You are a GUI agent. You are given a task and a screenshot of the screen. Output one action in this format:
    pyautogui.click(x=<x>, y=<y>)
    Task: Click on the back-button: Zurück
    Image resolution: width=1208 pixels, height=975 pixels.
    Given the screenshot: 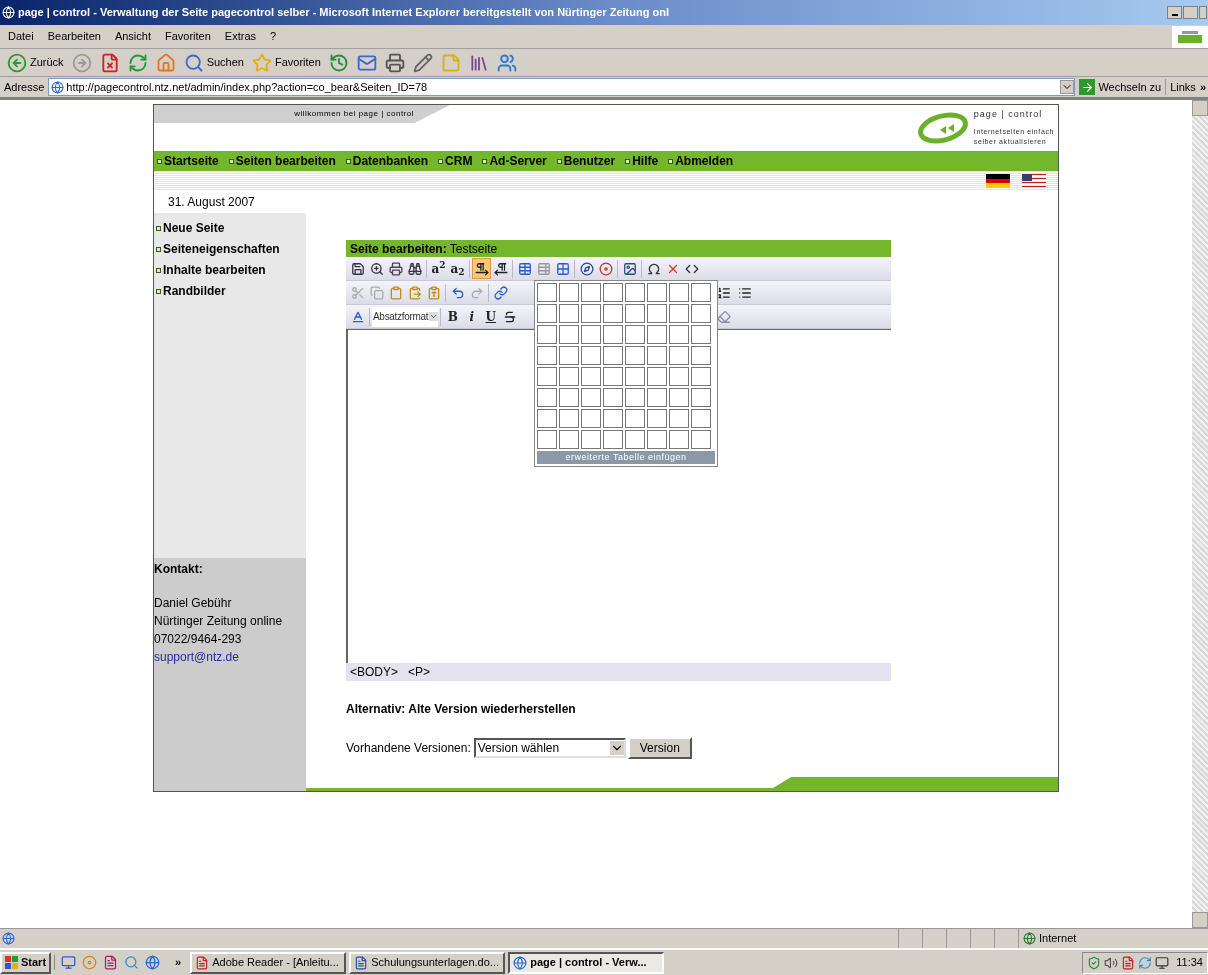 What is the action you would take?
    pyautogui.click(x=35, y=62)
    